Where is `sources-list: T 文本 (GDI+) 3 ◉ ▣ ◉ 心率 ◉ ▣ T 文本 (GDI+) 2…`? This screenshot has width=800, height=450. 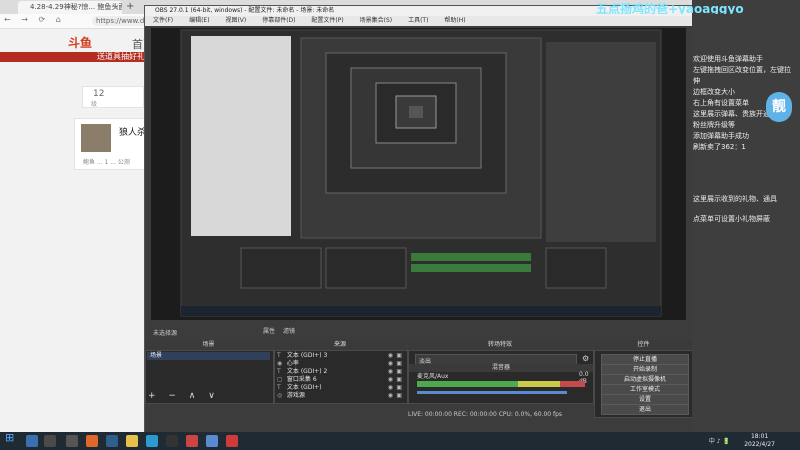
sources-list: T 文本 (GDI+) 3 ◉ ▣ ◉ 心率 ◉ ▣ T 文本 (GDI+) 2… is located at coordinates (341, 377).